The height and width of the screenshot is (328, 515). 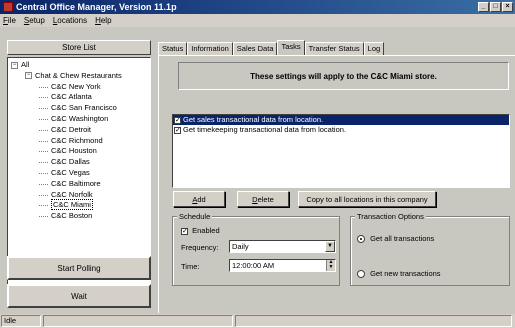 I want to click on status-text: Idle, so click(x=21, y=321).